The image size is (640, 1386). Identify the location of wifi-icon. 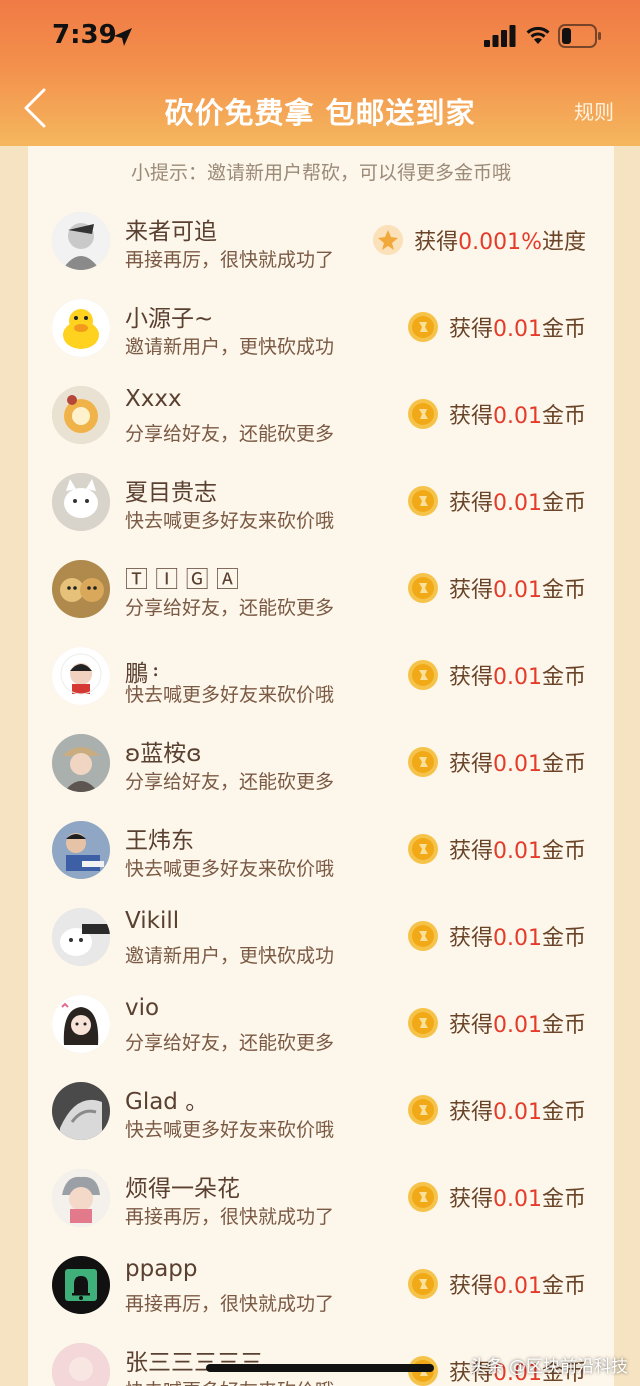
(538, 35).